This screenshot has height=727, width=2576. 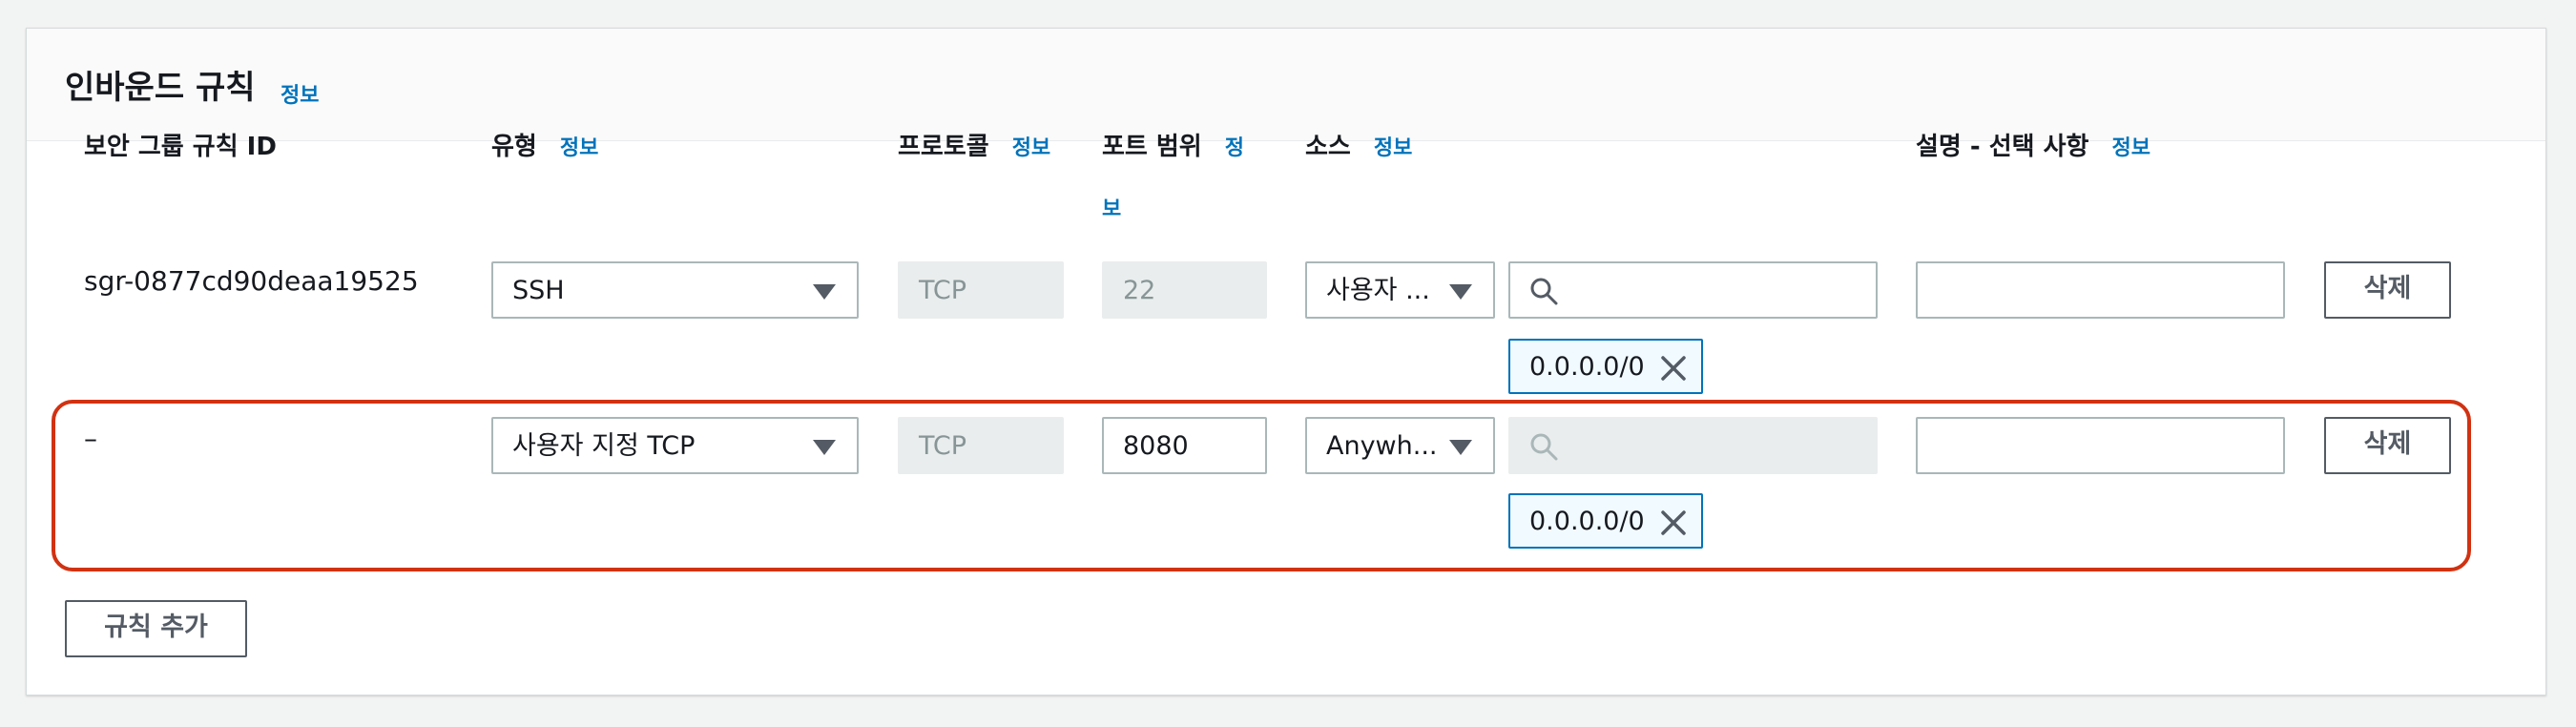 I want to click on column-header-rule-id-label: 보안 그룹 규칙 ID, so click(x=180, y=147).